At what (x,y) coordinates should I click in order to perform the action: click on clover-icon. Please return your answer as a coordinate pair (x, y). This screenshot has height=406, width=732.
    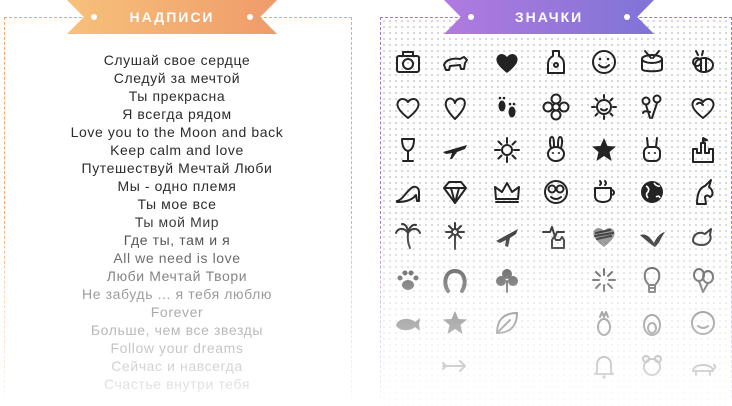
    Looking at the image, I should click on (507, 280).